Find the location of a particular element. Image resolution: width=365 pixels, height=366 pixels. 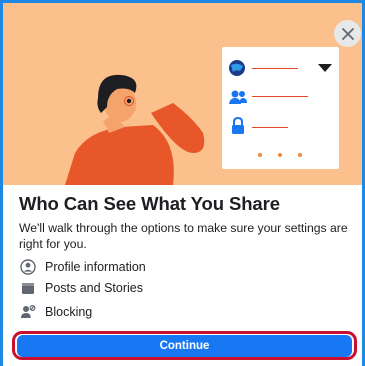

list-item-posts-and-stories: Posts and Stories is located at coordinates (81, 288).